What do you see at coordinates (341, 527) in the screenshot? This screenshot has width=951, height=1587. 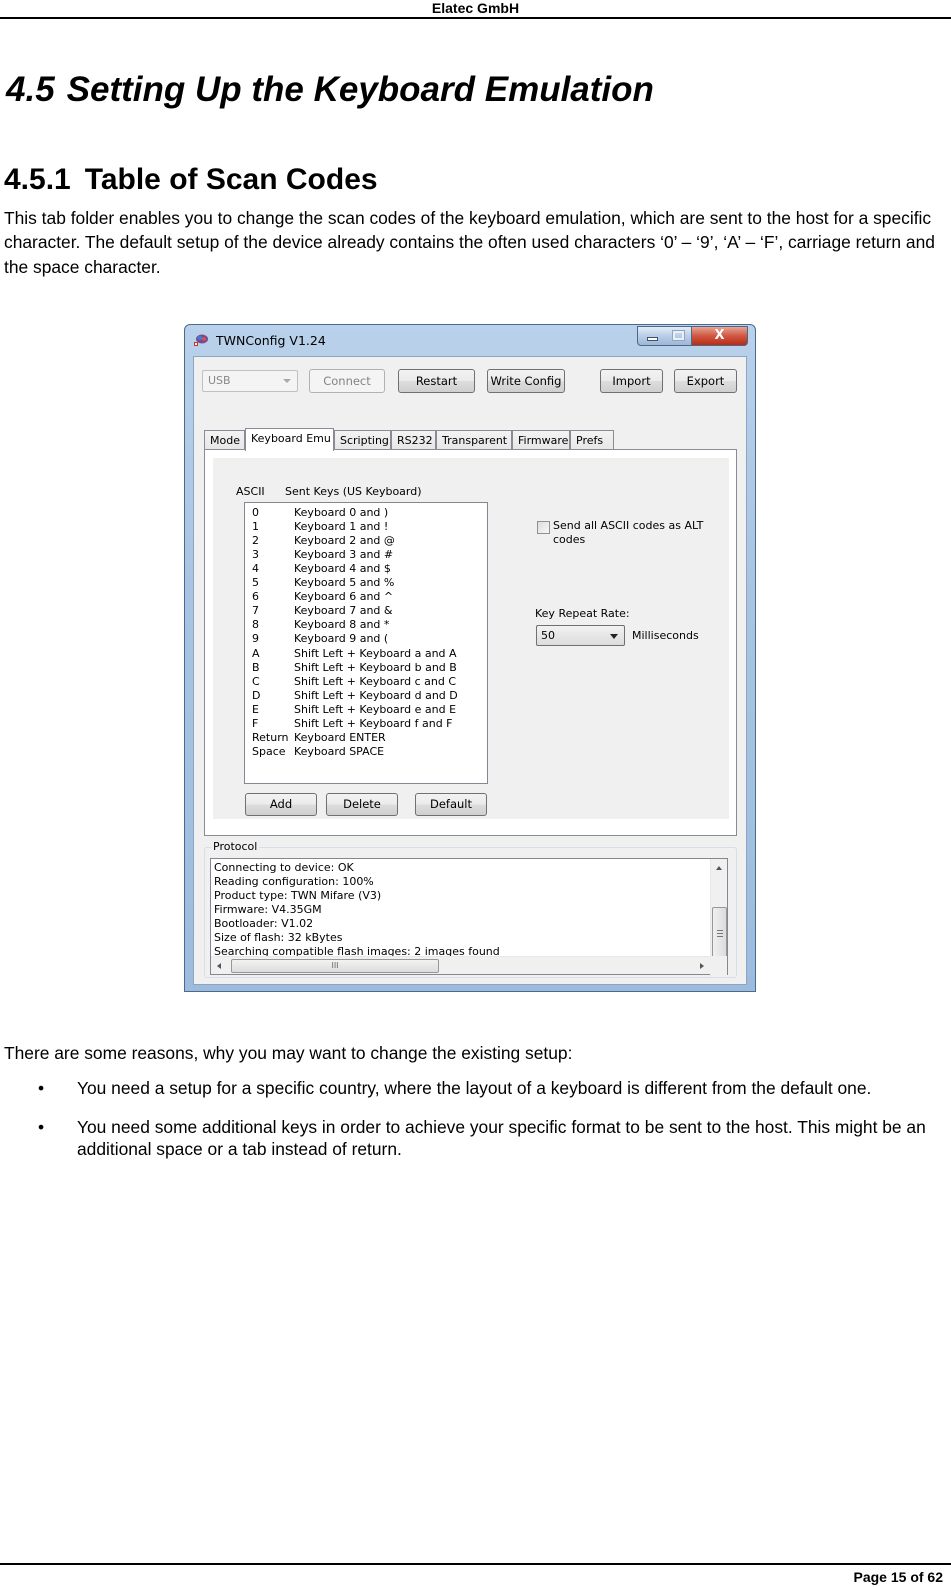 I see `sent-keys-cell: Keyboard 1 and !` at bounding box center [341, 527].